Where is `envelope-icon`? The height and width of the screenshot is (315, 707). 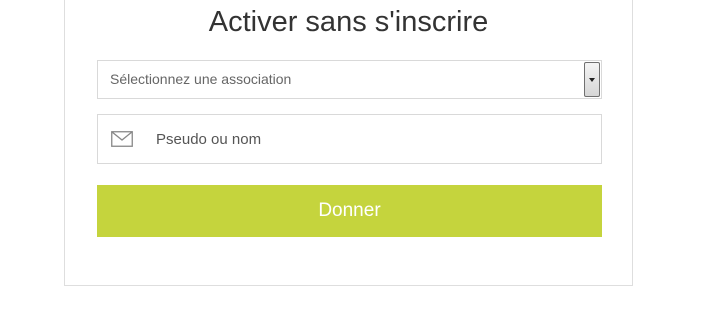
envelope-icon is located at coordinates (122, 139).